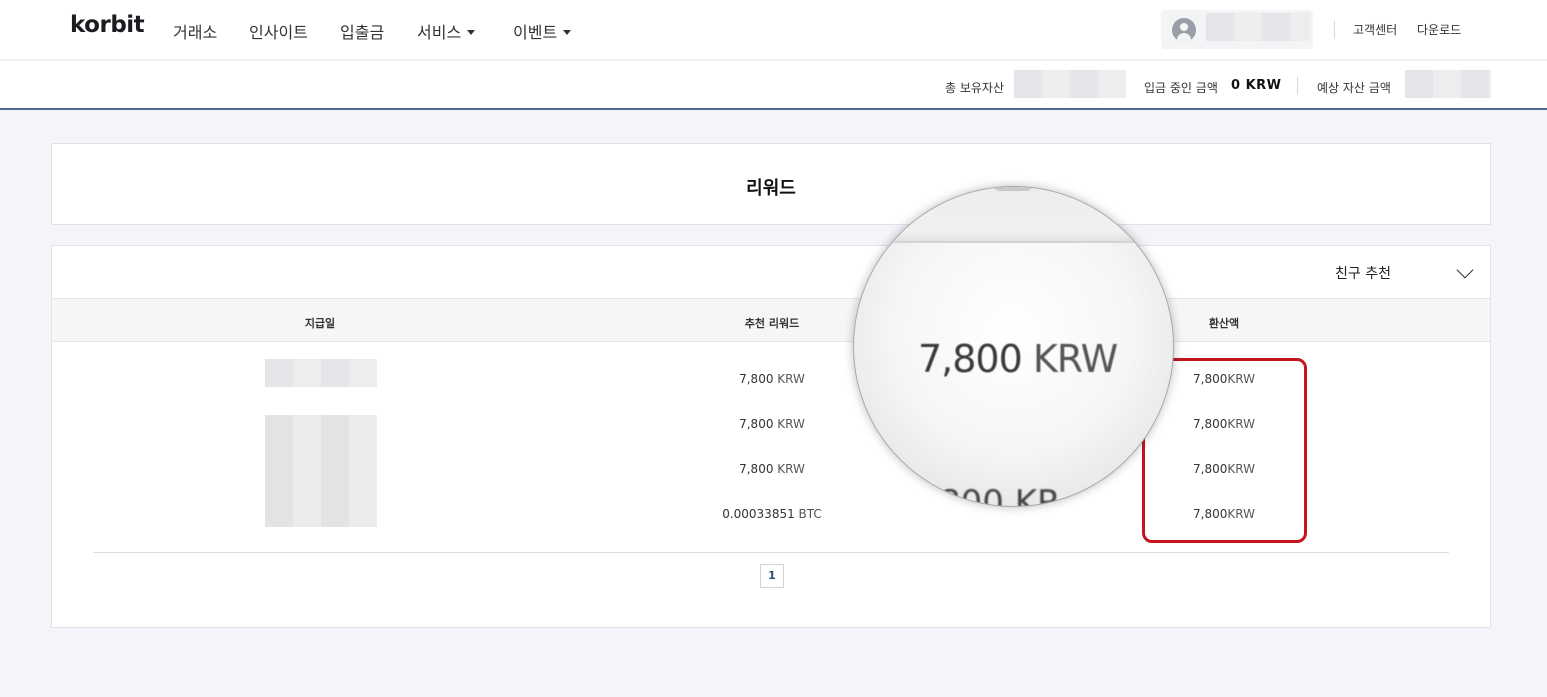 This screenshot has height=697, width=1547. I want to click on header-converted: 환산액, so click(1224, 323).